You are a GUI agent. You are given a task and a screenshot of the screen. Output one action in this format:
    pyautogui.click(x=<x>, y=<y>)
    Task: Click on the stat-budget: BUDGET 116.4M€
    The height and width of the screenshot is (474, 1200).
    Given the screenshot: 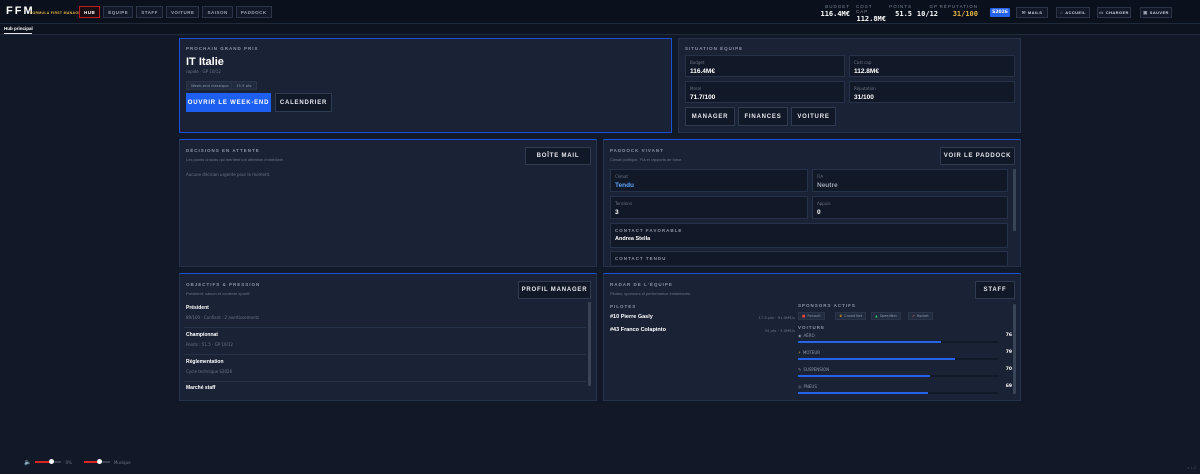 What is the action you would take?
    pyautogui.click(x=834, y=11)
    